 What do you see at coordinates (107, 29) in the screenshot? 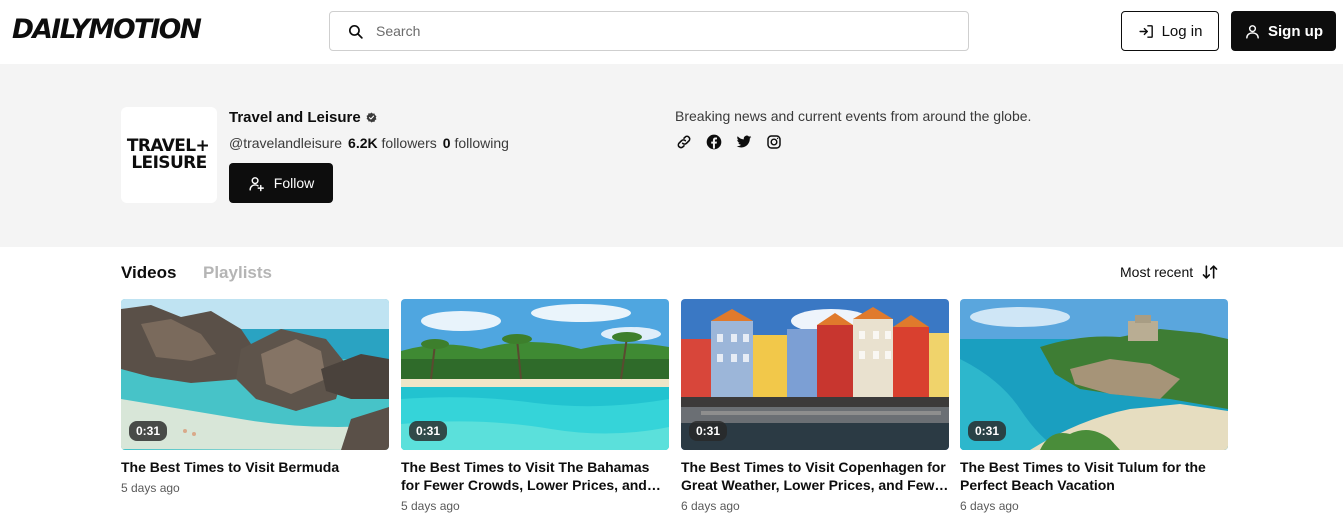
I see `dailymotion-logo: DAILYMOTION` at bounding box center [107, 29].